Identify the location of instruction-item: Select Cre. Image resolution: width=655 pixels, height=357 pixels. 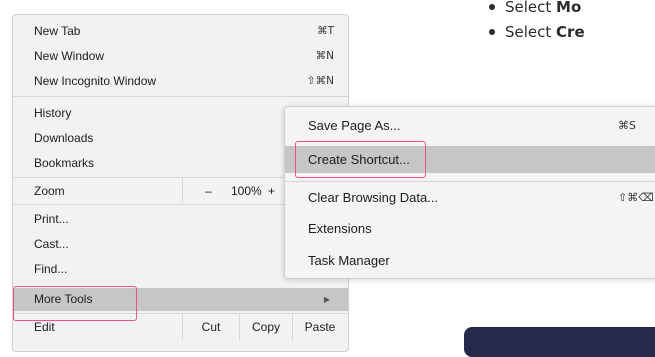
(536, 32).